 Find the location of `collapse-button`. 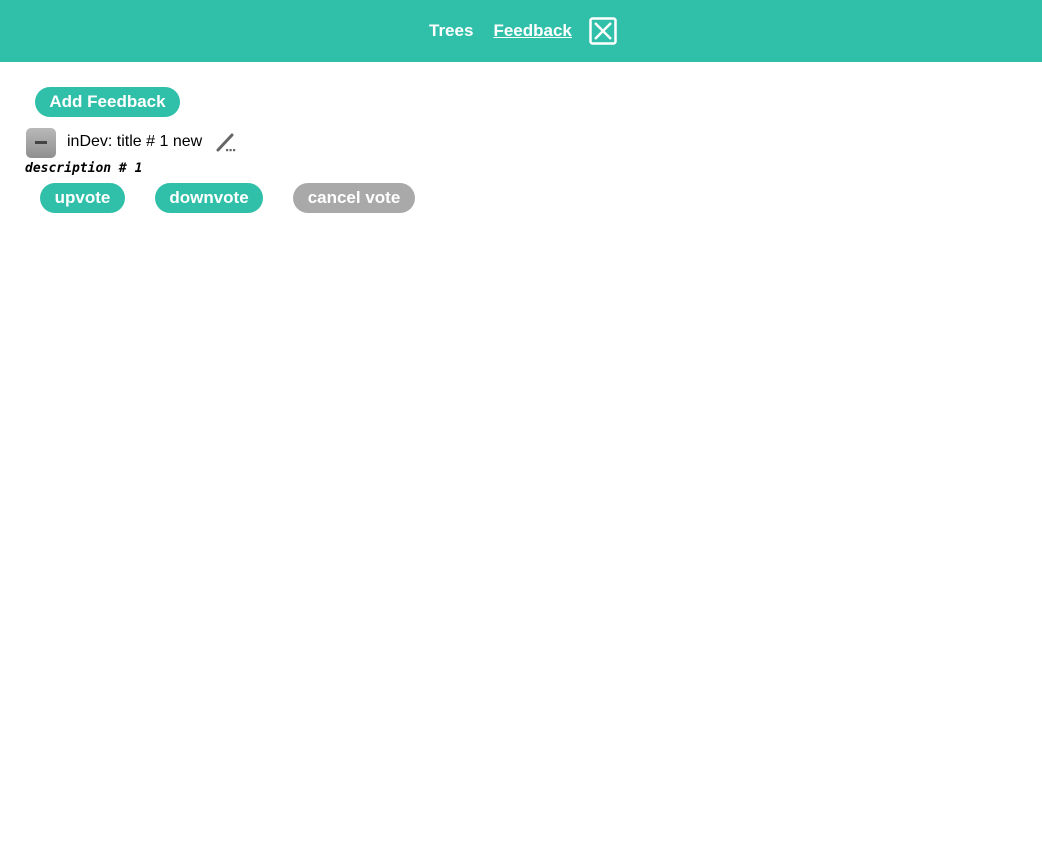

collapse-button is located at coordinates (41, 143).